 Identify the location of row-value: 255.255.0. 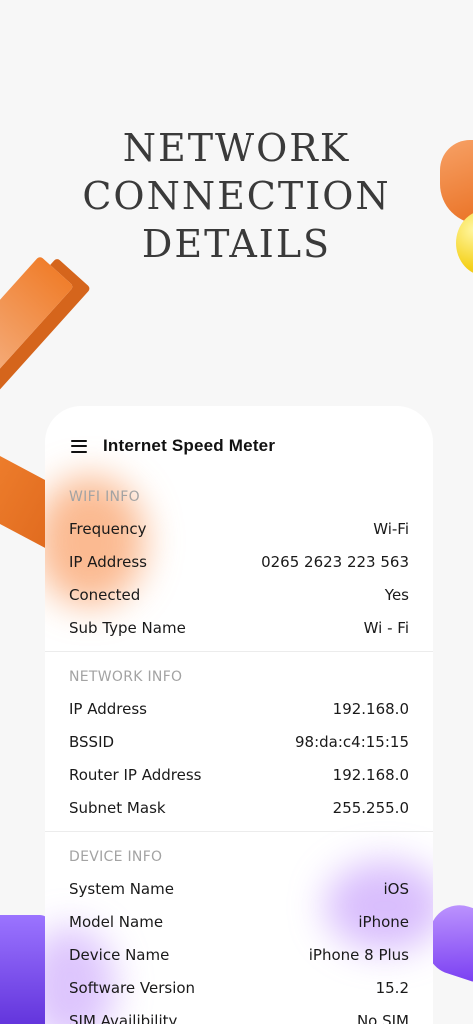
(370, 807).